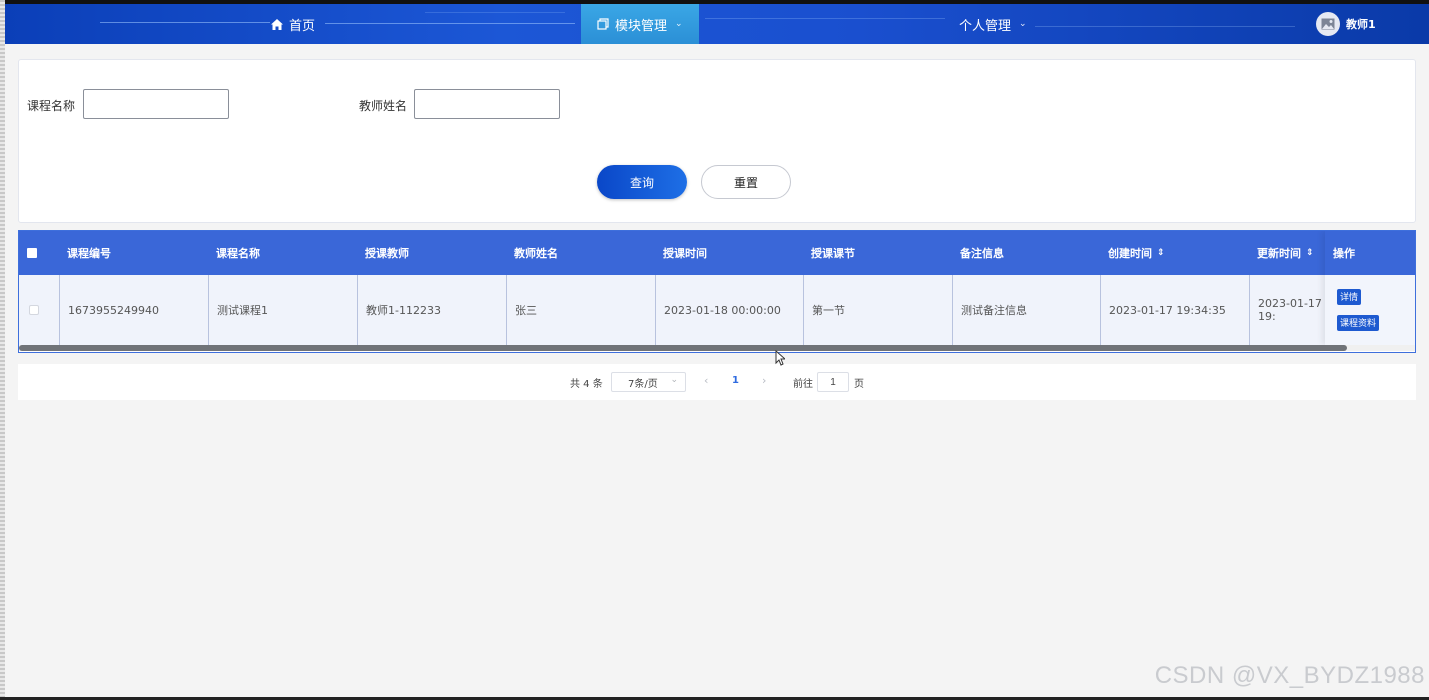  What do you see at coordinates (982, 253) in the screenshot?
I see `column-header-label: 备注信息` at bounding box center [982, 253].